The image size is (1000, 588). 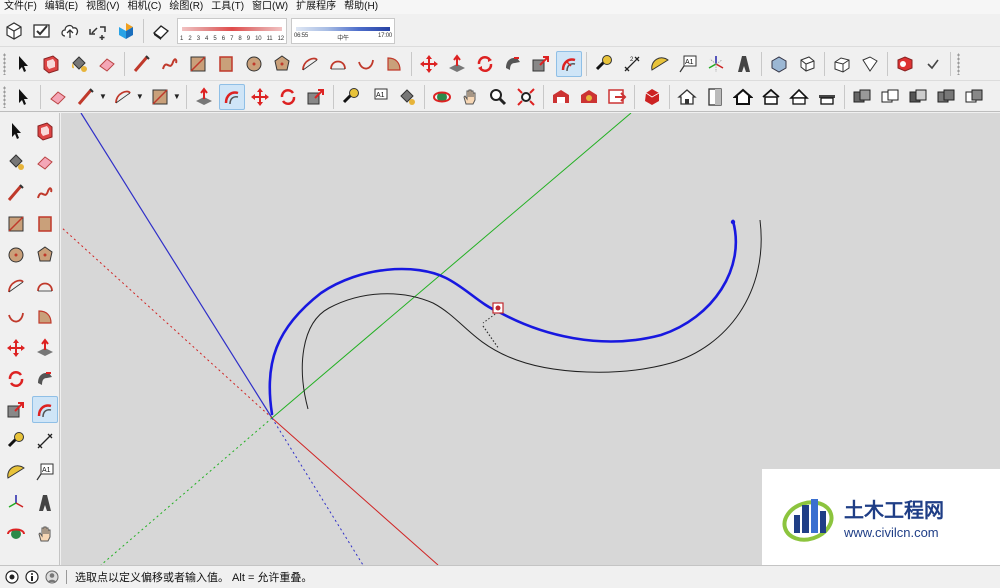 What do you see at coordinates (16, 192) in the screenshot?
I see `line-icon` at bounding box center [16, 192].